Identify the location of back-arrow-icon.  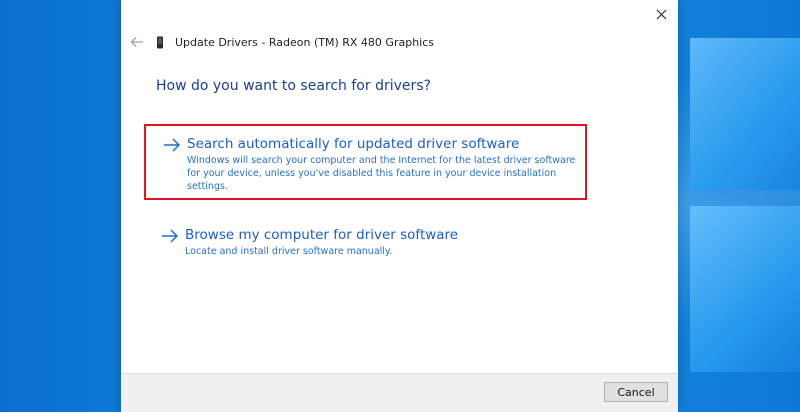
(136, 42).